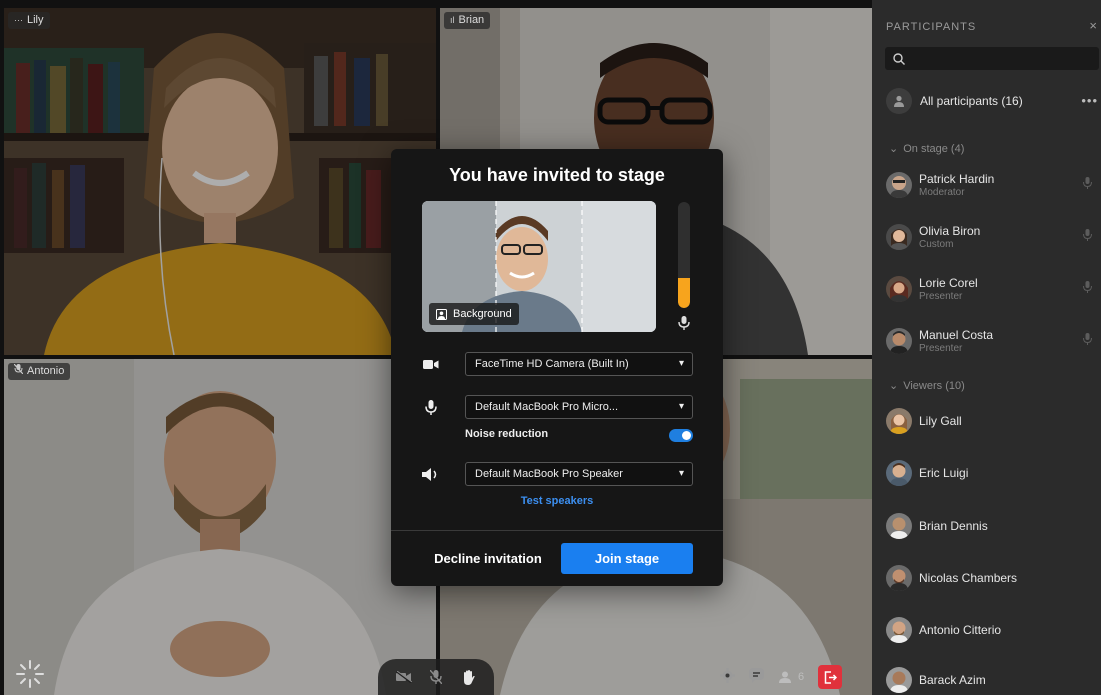 The height and width of the screenshot is (695, 1101). I want to click on participant-name: Nicolas Chambers, so click(968, 578).